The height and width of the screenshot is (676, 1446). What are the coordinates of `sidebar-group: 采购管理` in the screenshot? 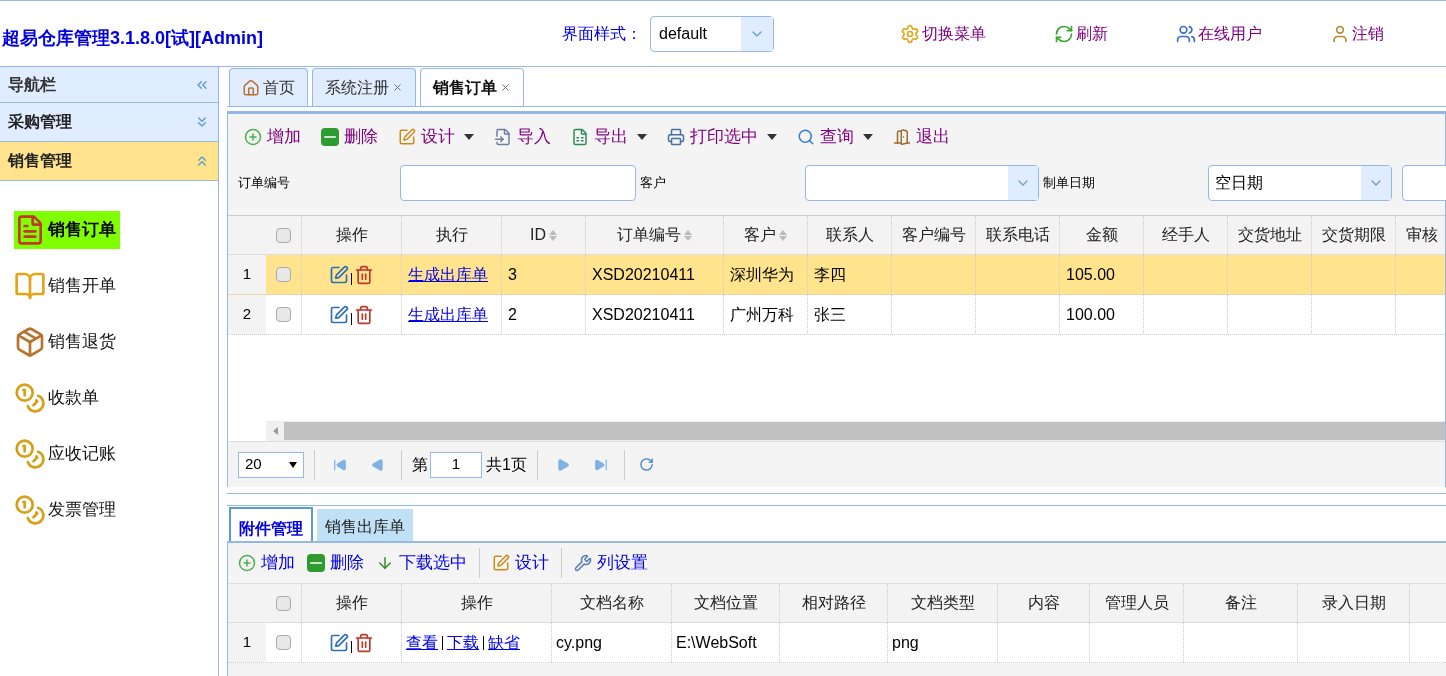 It's located at (109, 122).